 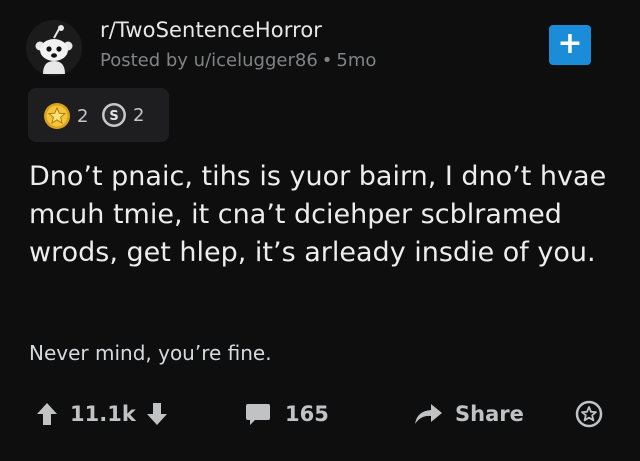 What do you see at coordinates (139, 115) in the screenshot?
I see `silver-award-count: 2` at bounding box center [139, 115].